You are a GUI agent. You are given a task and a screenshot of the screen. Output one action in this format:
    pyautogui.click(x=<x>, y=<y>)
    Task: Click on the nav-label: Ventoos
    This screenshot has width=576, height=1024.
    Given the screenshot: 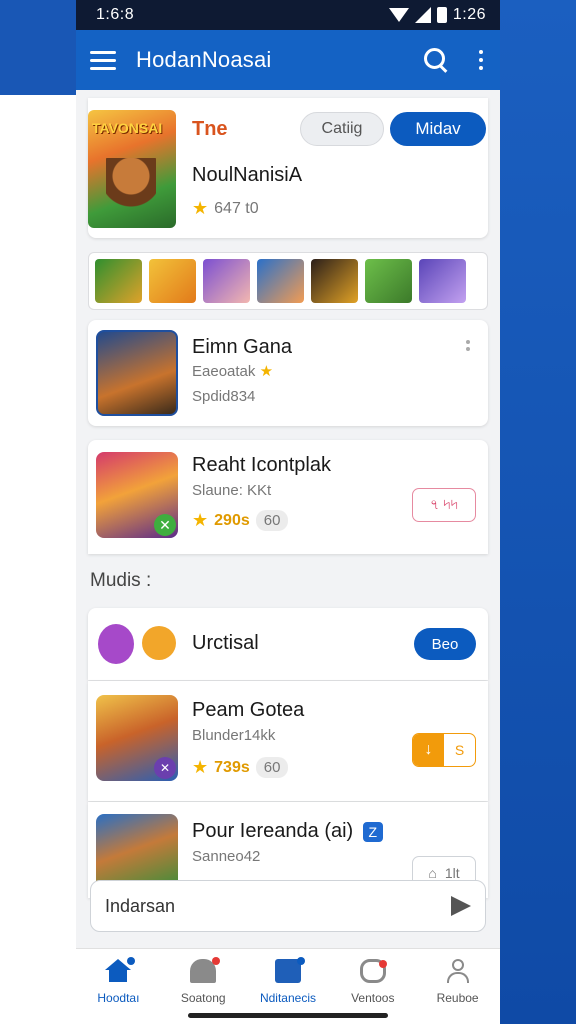 What is the action you would take?
    pyautogui.click(x=373, y=998)
    